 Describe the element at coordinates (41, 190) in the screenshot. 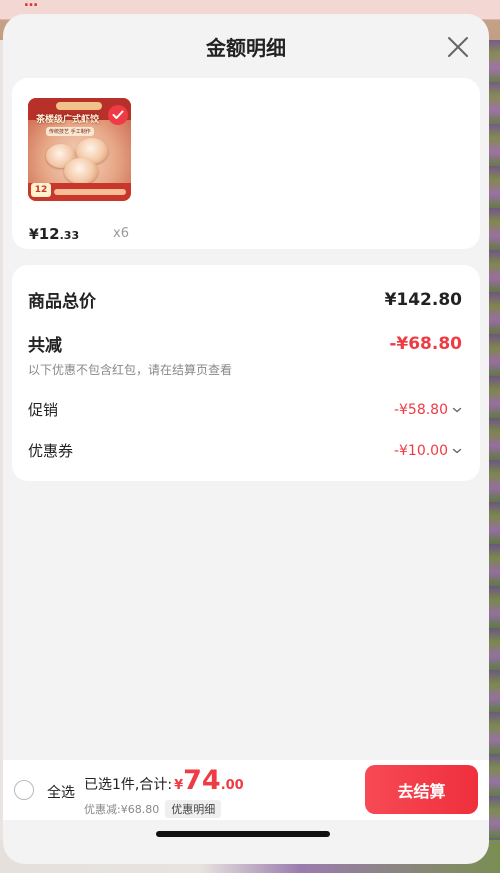

I see `thumb-price-tag: 12` at that location.